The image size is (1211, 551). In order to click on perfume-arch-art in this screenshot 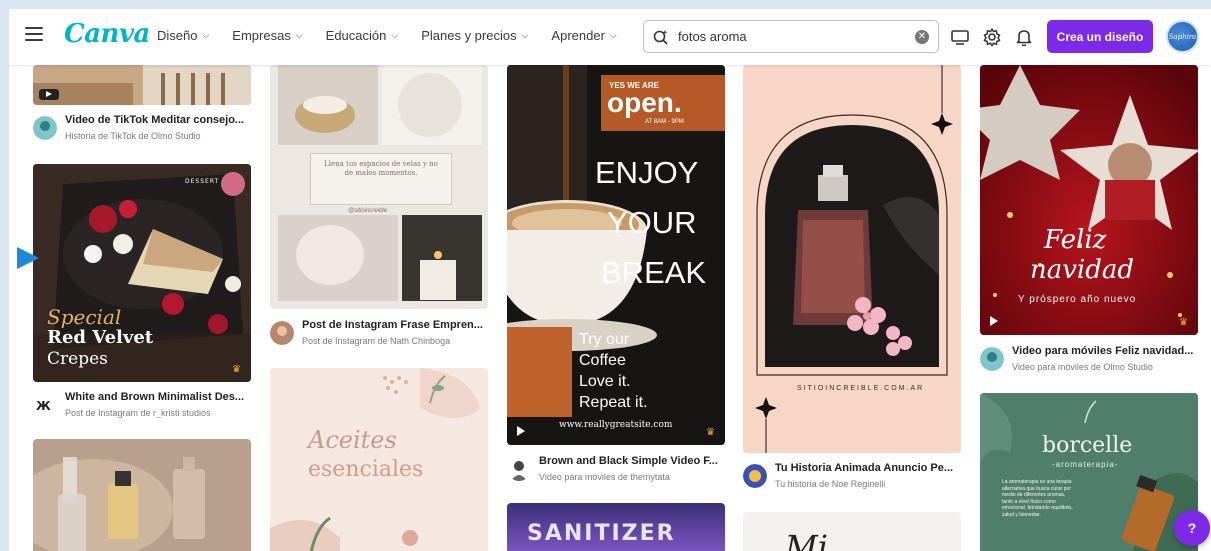, I will do `click(852, 259)`.